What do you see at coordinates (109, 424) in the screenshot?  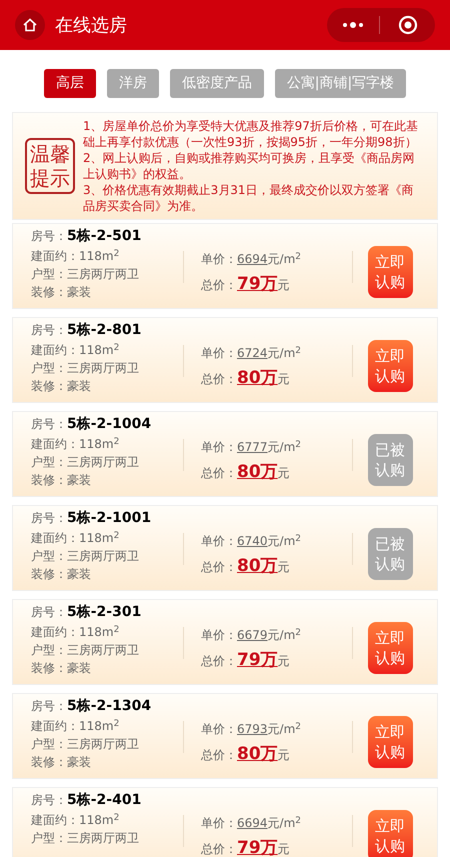 I see `room-number: 5栋-2-1004` at bounding box center [109, 424].